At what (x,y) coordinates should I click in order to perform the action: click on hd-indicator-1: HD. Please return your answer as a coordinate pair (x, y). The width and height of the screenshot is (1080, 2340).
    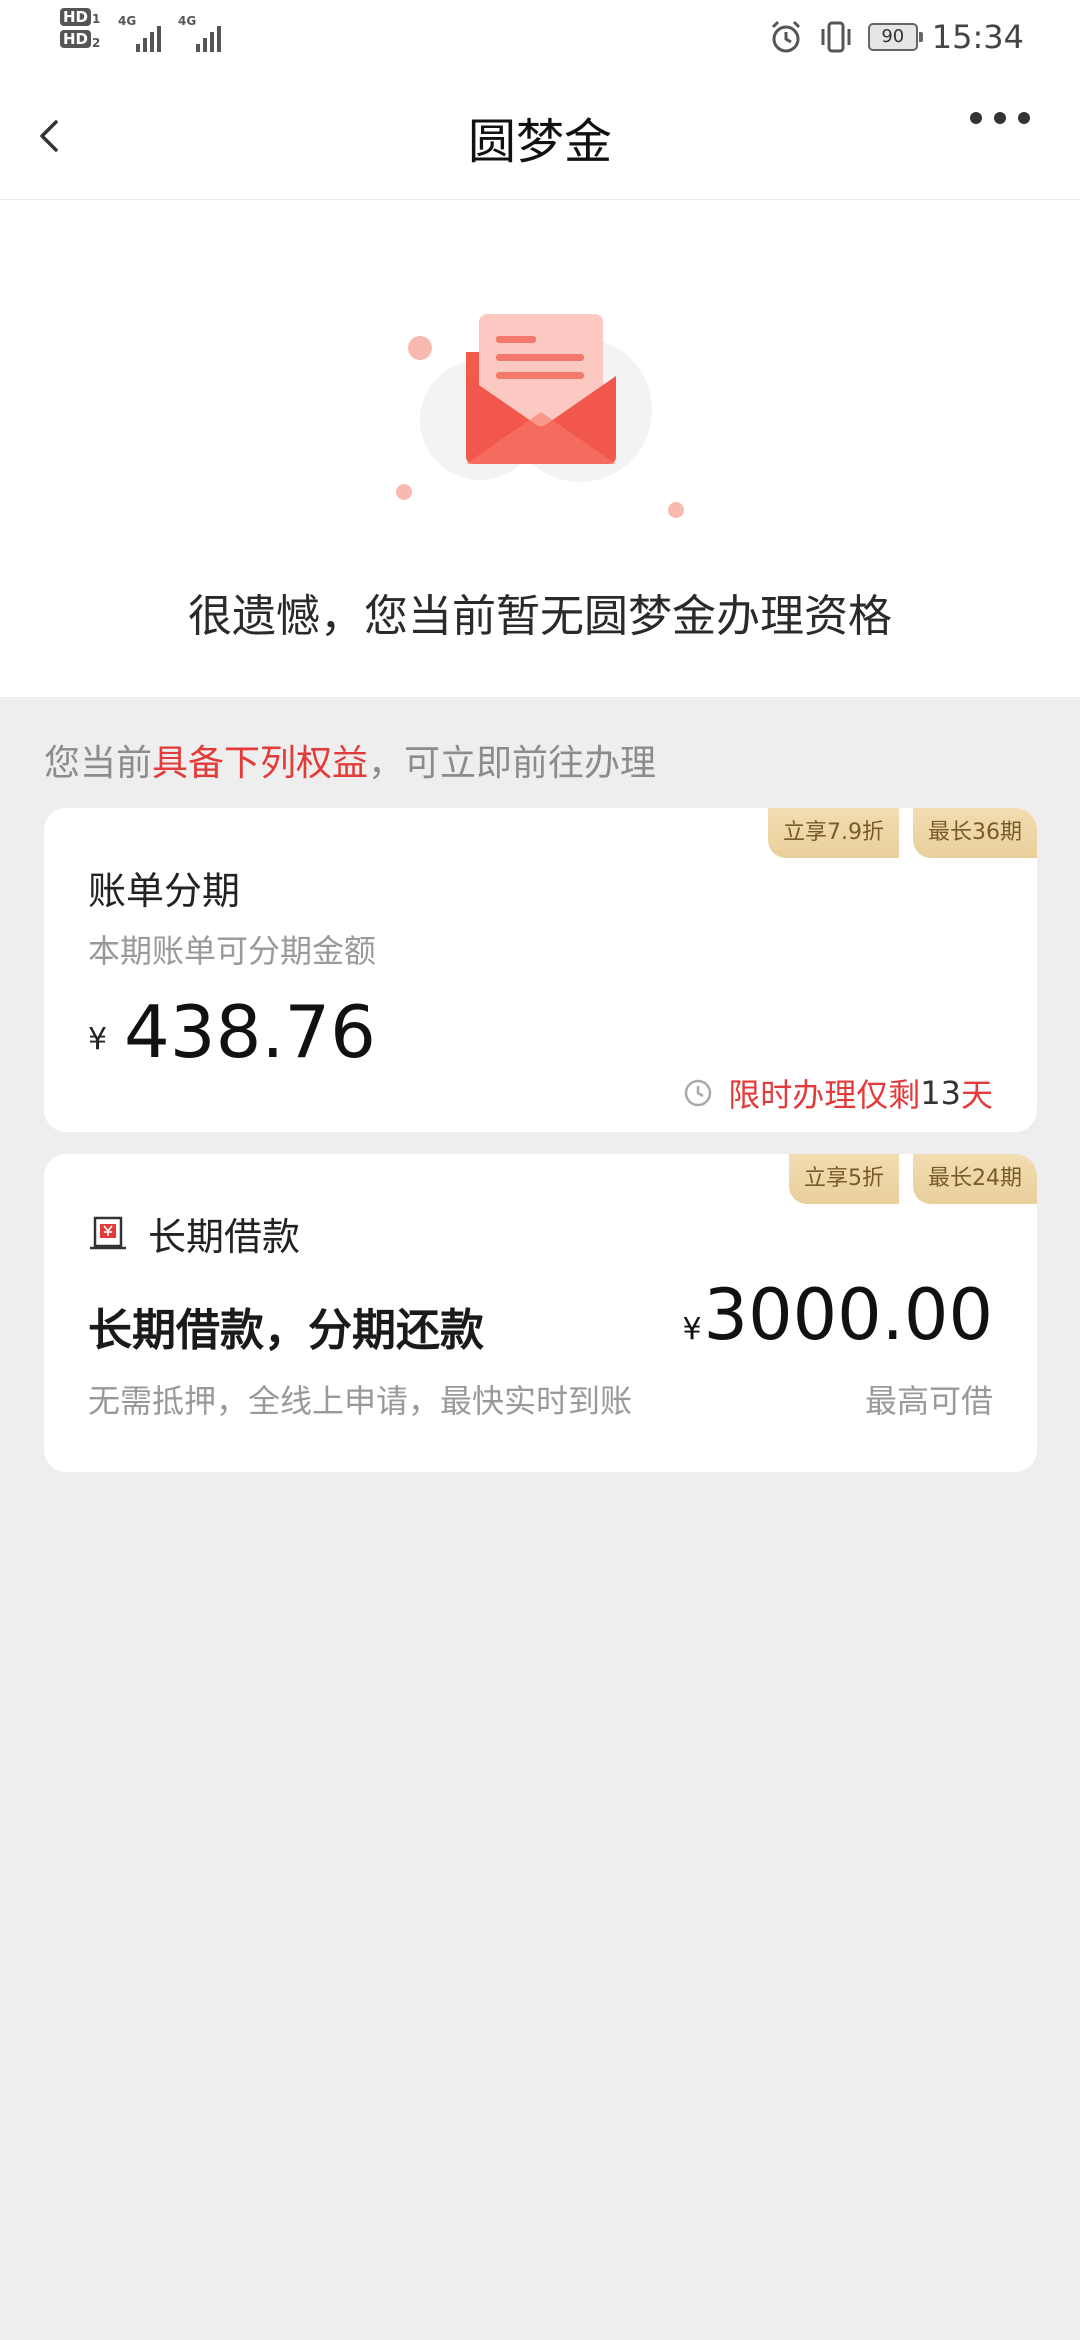
    Looking at the image, I should click on (76, 17).